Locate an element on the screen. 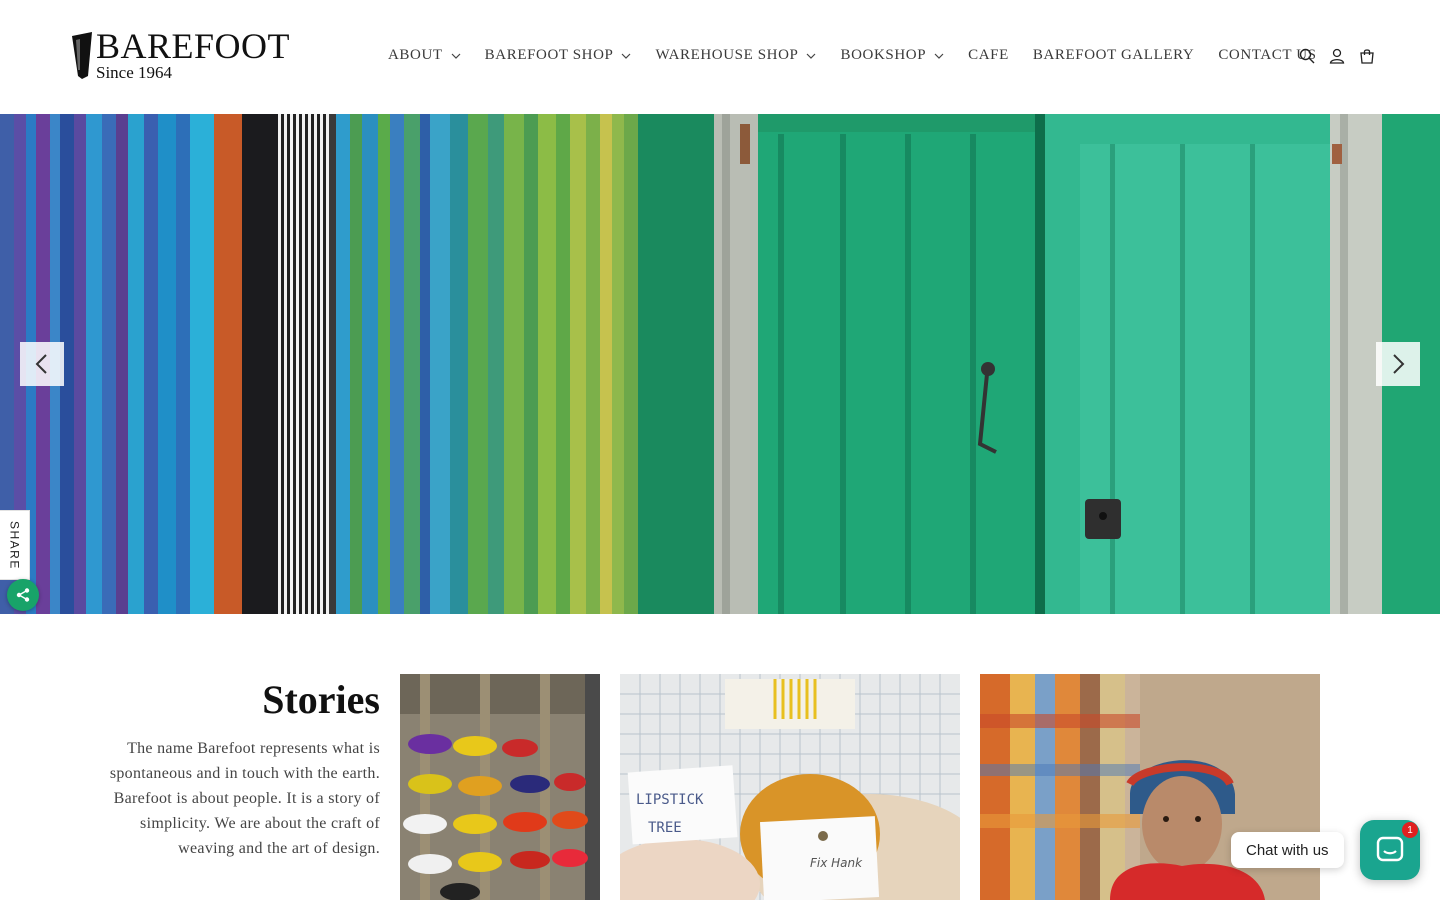 The width and height of the screenshot is (1440, 900). nav-label: BAREFOOT GALLERY is located at coordinates (1113, 54).